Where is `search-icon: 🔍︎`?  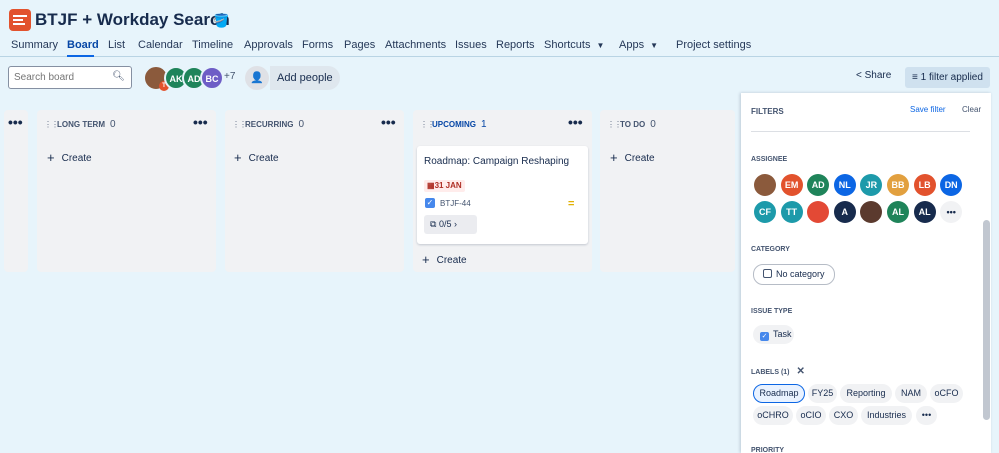
search-icon: 🔍︎ is located at coordinates (118, 76).